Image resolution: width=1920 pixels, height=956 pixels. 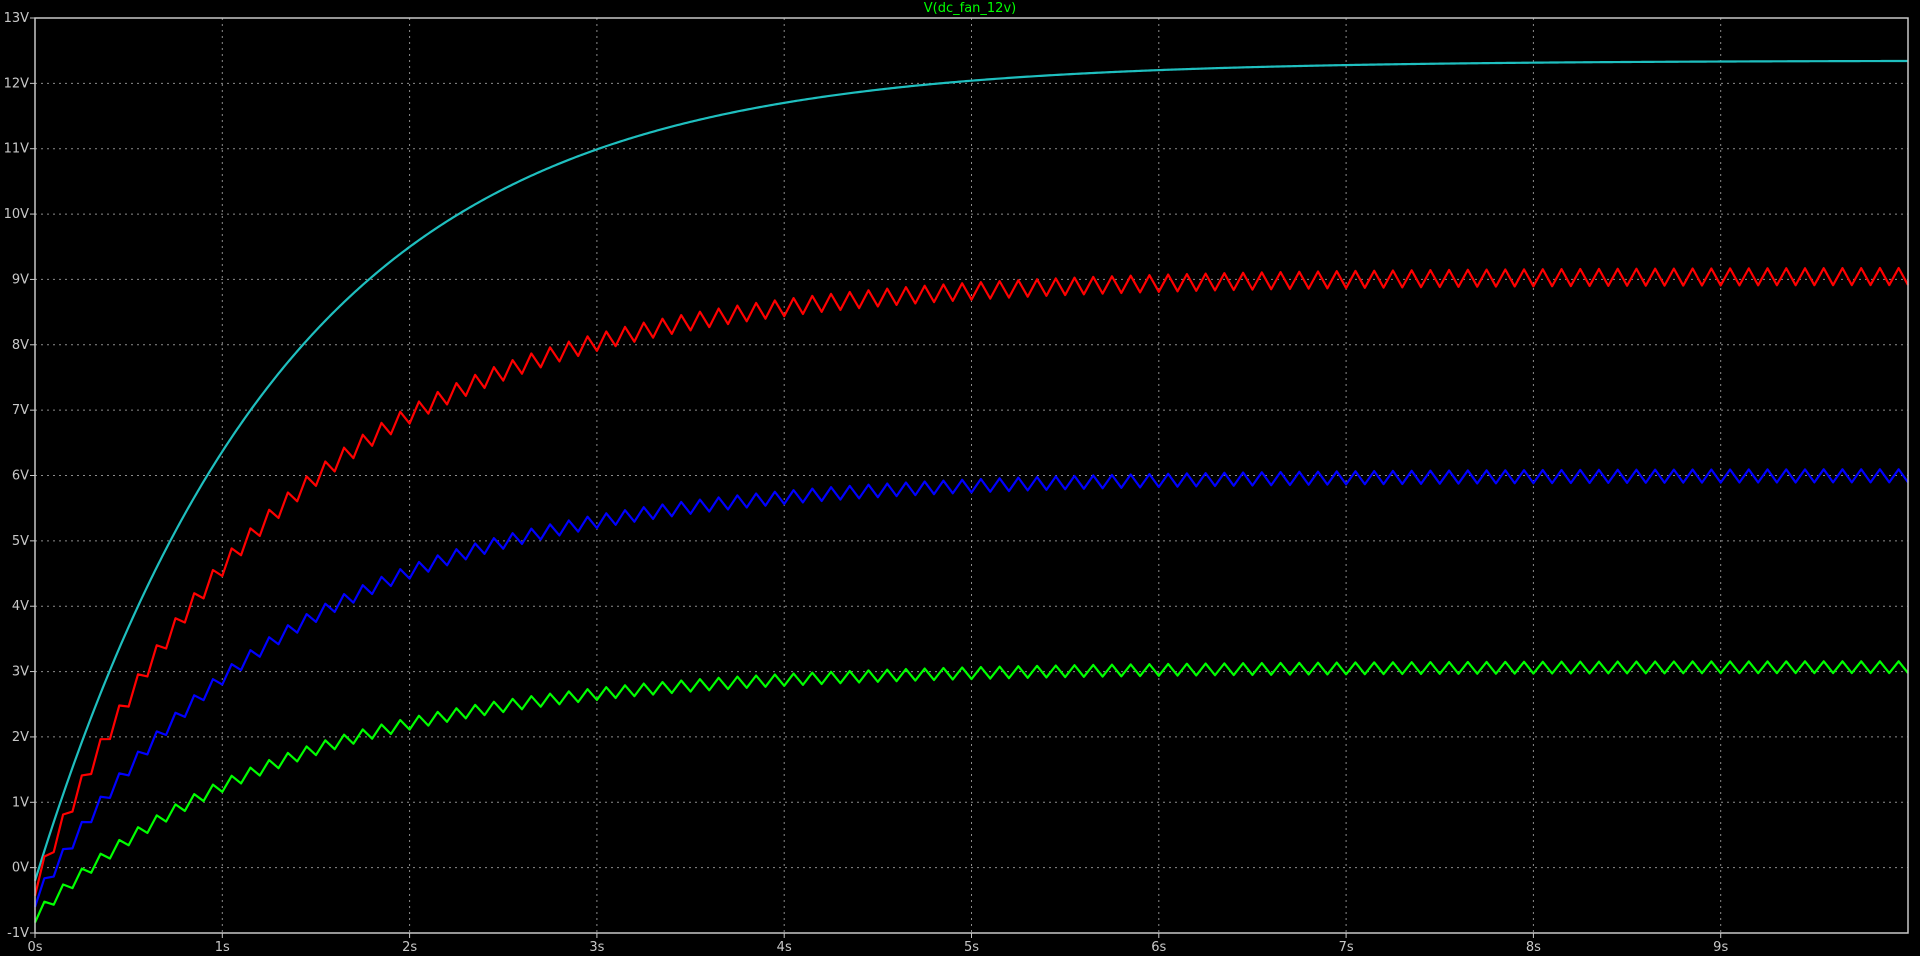 What do you see at coordinates (17, 18) in the screenshot?
I see `y-tick-label: 13V` at bounding box center [17, 18].